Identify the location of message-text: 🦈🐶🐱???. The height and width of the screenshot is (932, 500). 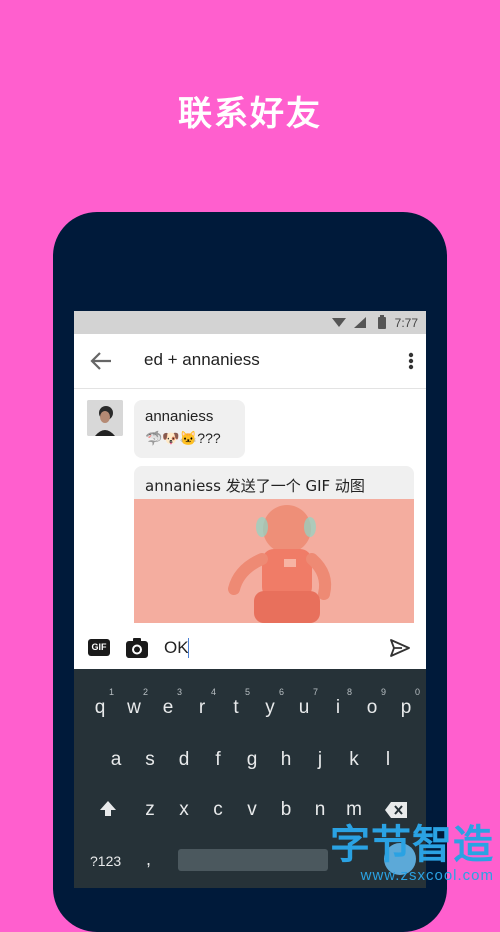
(183, 438).